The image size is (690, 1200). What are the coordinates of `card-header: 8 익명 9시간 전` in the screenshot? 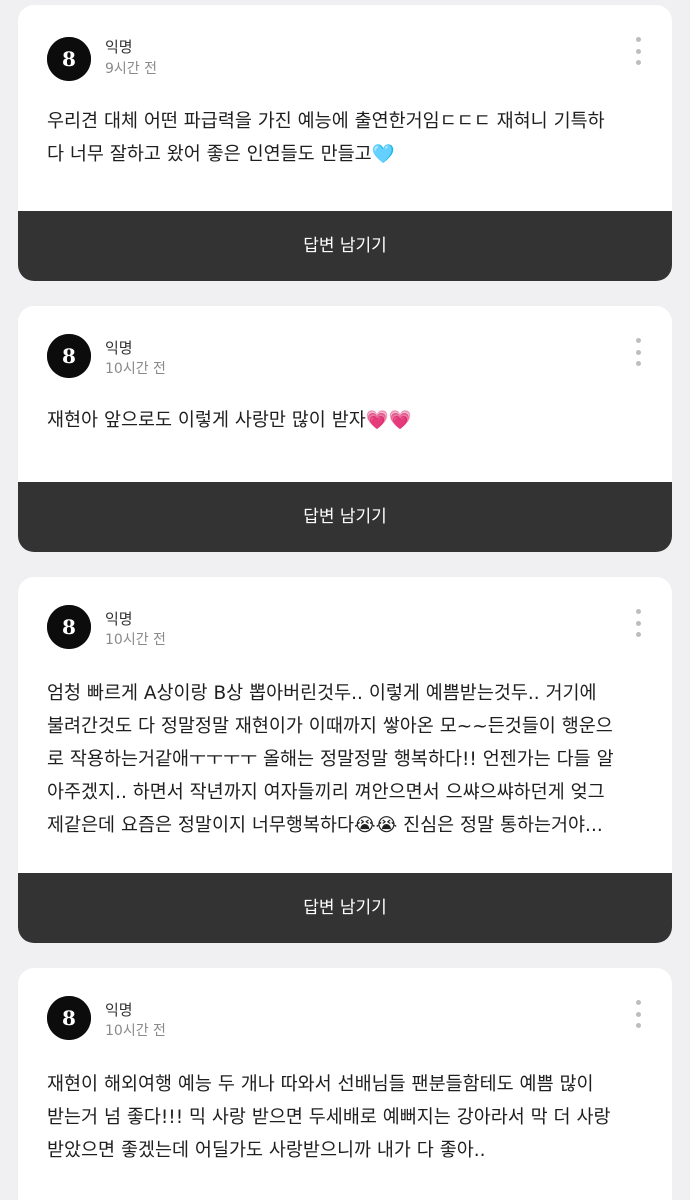 It's located at (345, 51).